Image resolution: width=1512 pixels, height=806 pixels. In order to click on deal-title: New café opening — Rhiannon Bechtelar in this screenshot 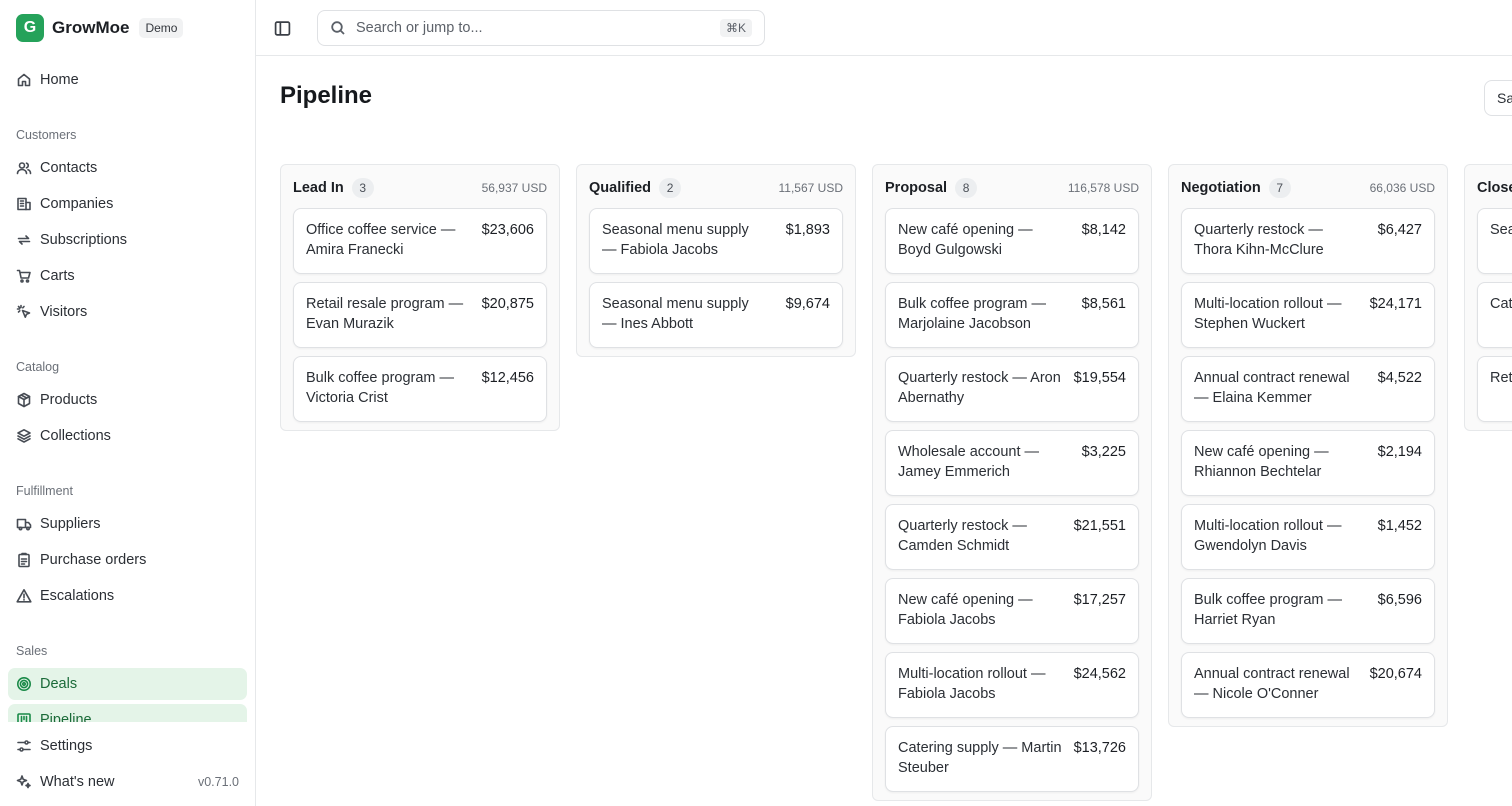, I will do `click(1261, 462)`.